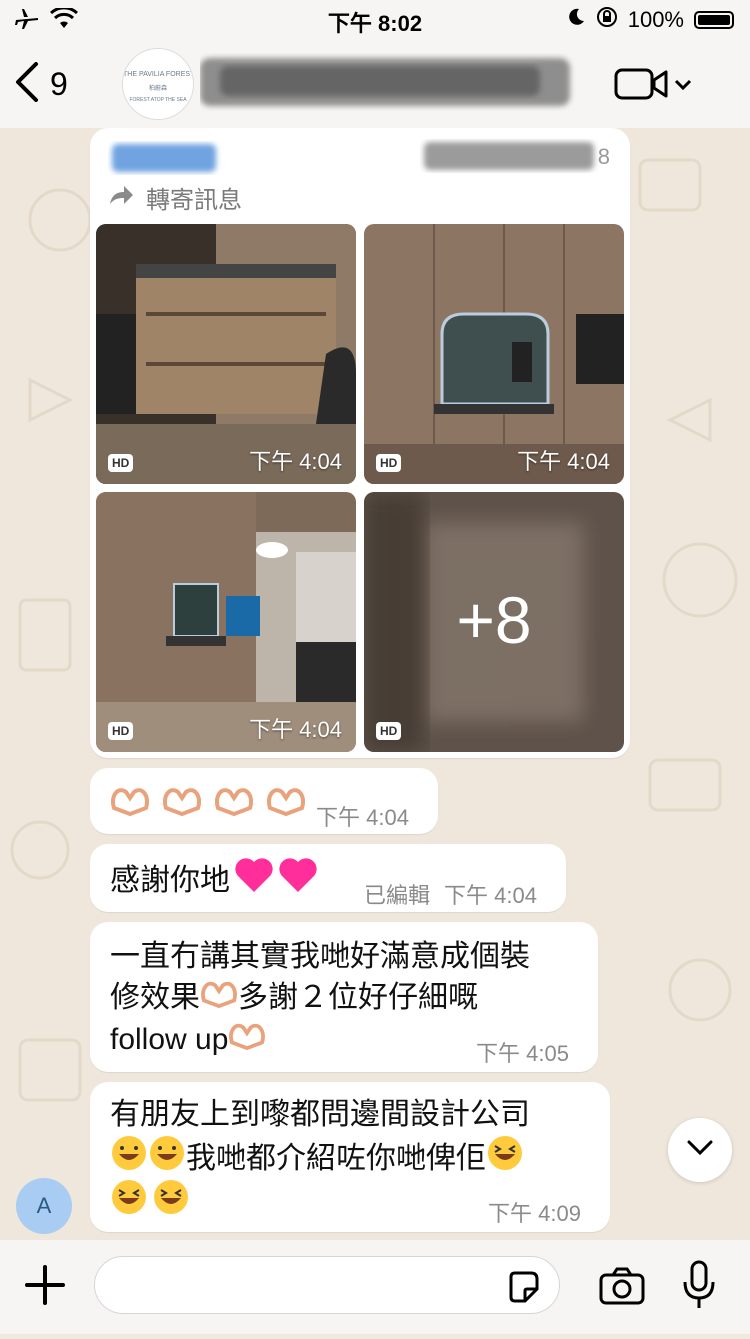 The width and height of the screenshot is (750, 1339). I want to click on forward-arrow-icon, so click(121, 197).